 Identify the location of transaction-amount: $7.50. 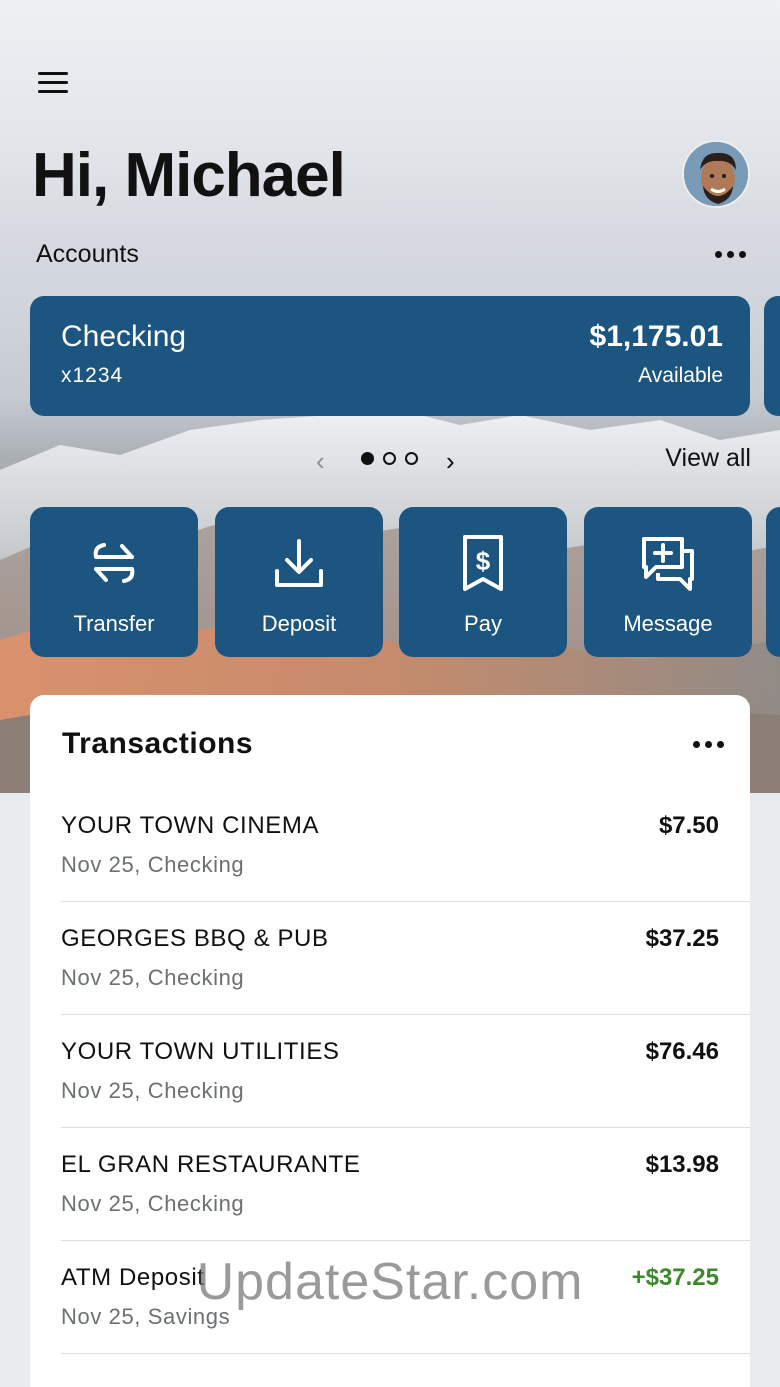
(688, 825).